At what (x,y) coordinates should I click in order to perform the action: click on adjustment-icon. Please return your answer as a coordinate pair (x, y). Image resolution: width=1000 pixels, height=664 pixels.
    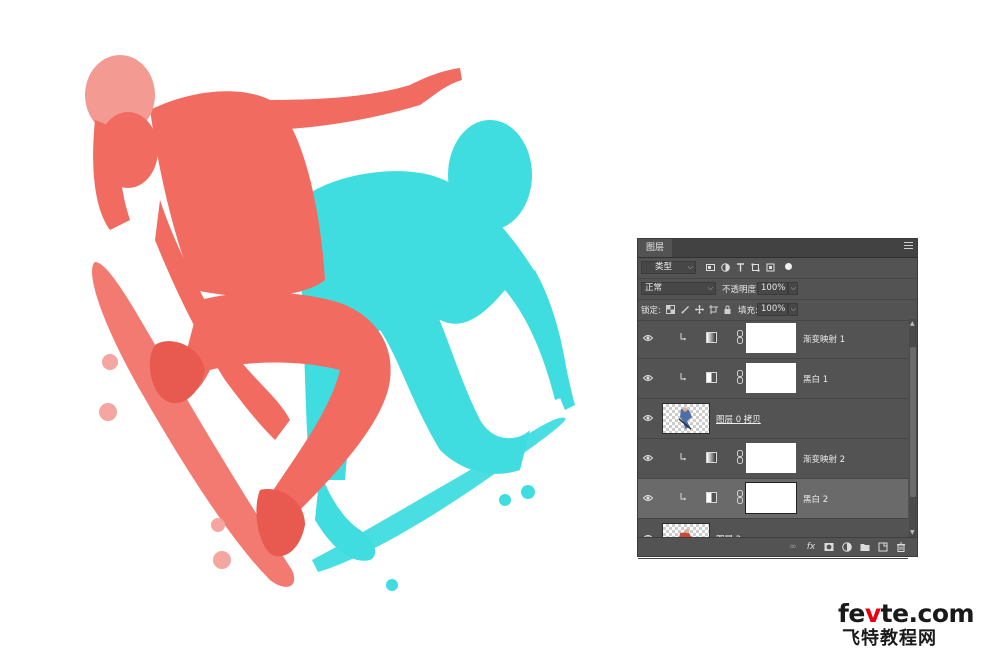
    Looking at the image, I should click on (847, 547).